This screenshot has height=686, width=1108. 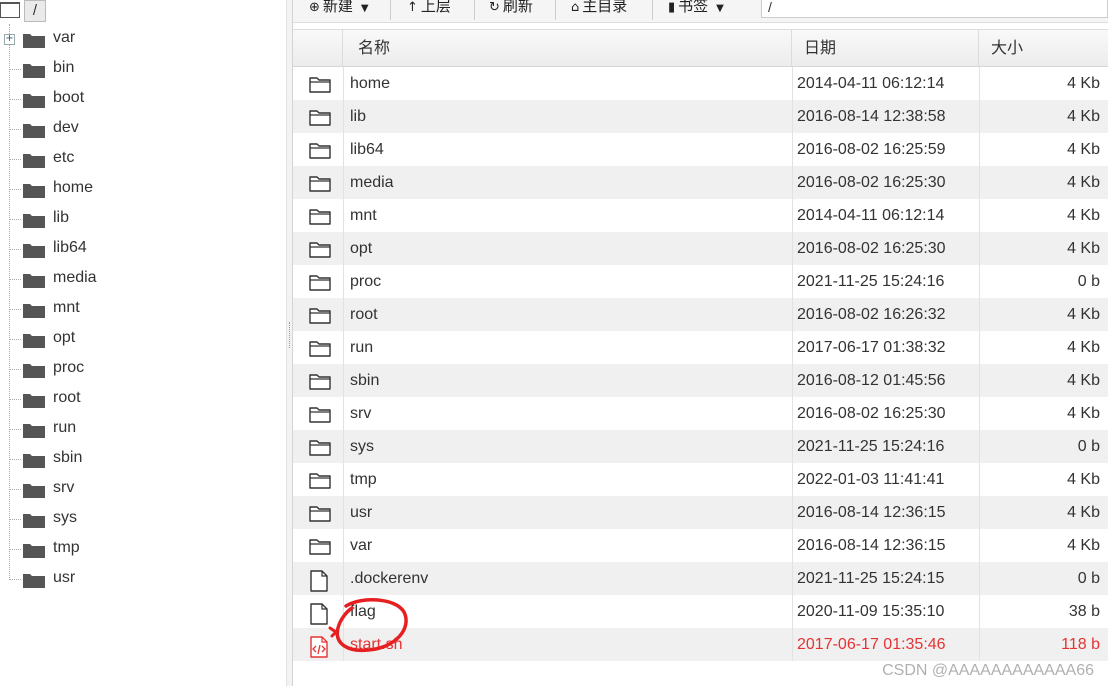 What do you see at coordinates (289, 343) in the screenshot?
I see `pane-splitter` at bounding box center [289, 343].